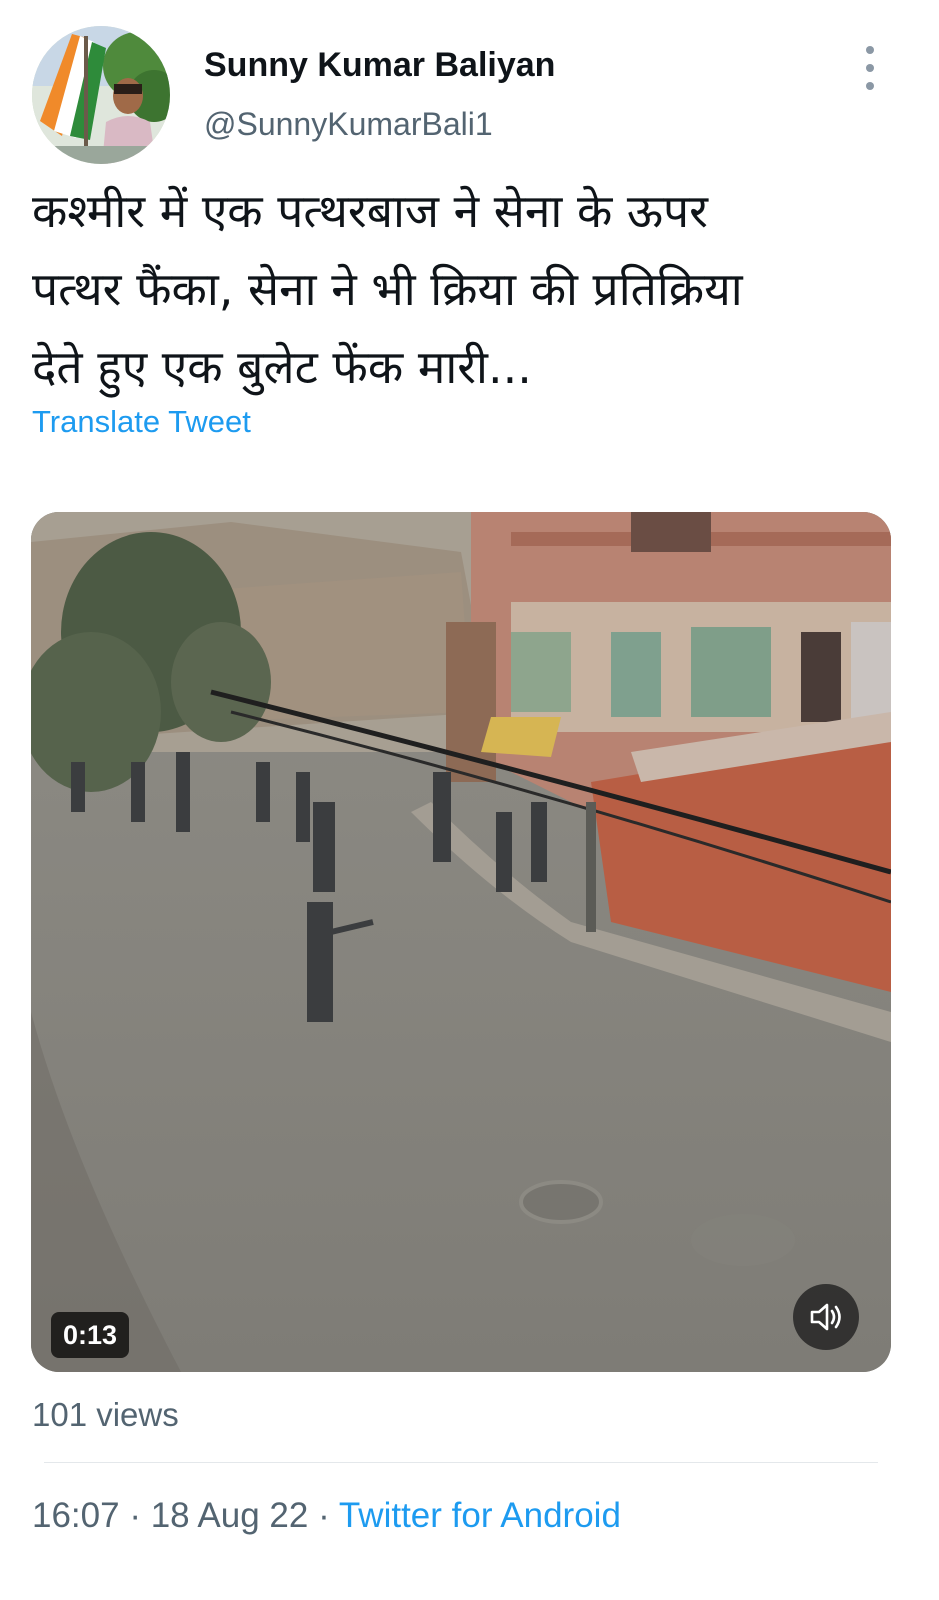 Image resolution: width=939 pixels, height=1600 pixels. Describe the element at coordinates (230, 1515) in the screenshot. I see `tweet-date: 18 Aug 22` at that location.